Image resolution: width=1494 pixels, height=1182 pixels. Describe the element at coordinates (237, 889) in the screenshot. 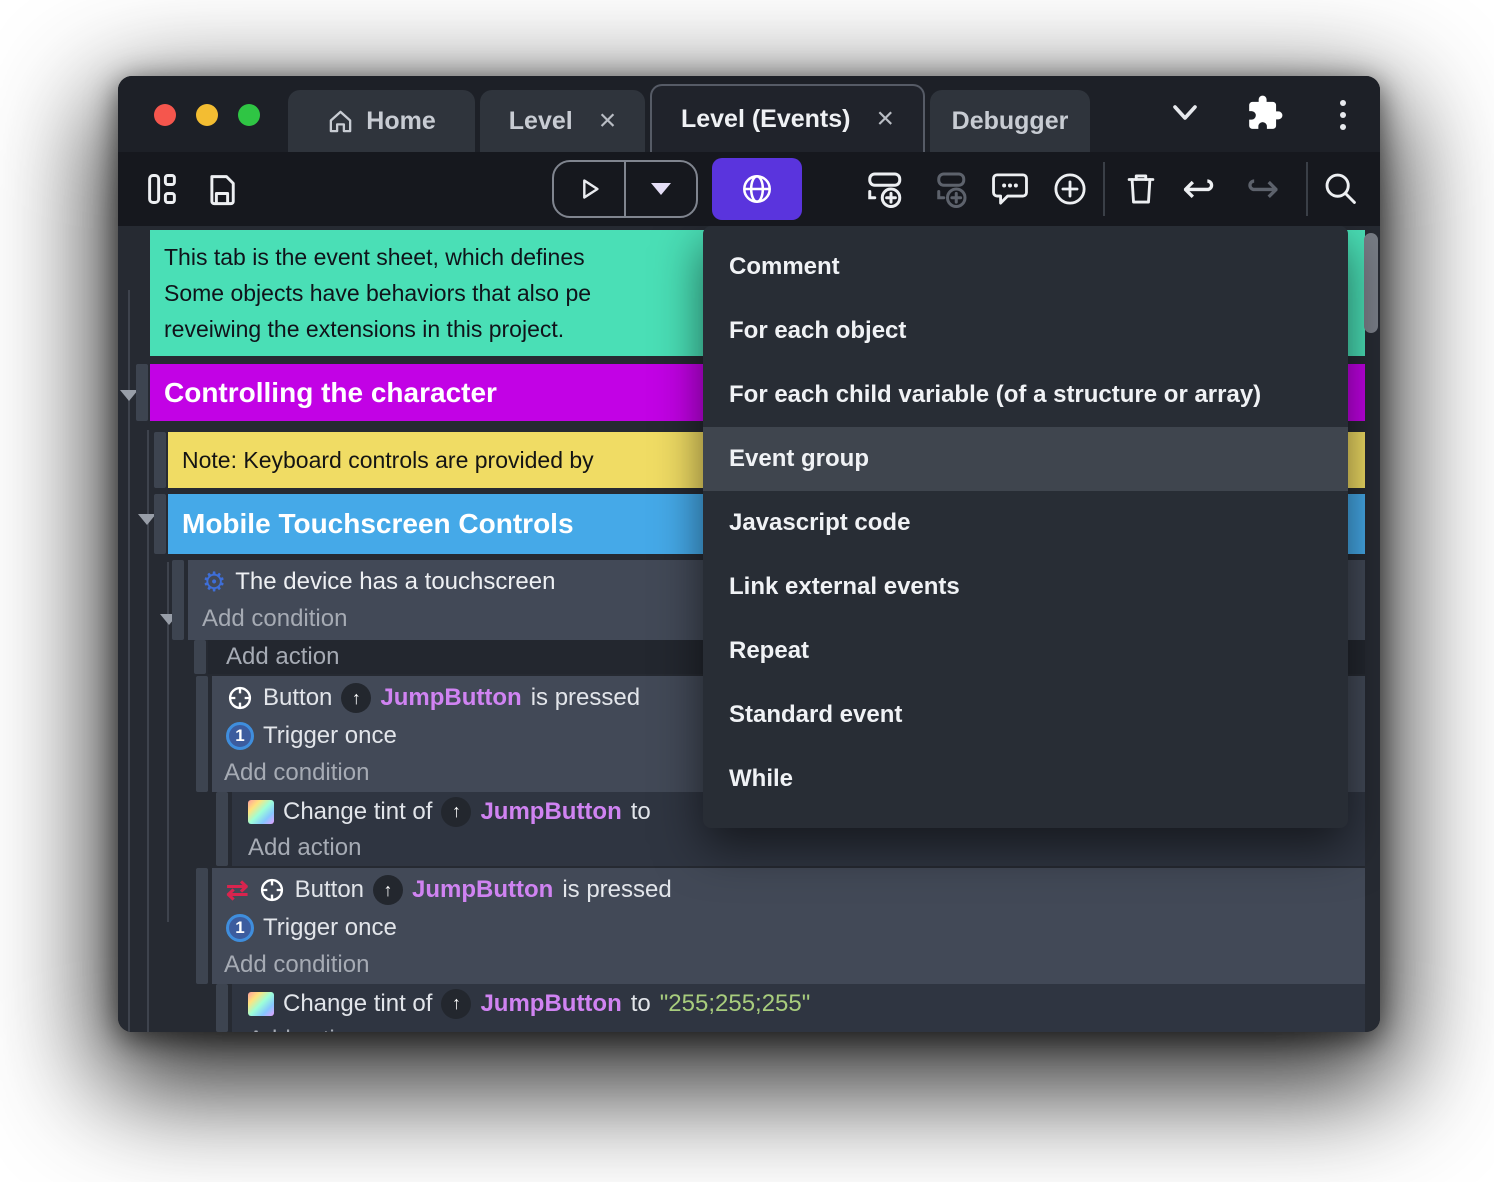

I see `inverted-condition-icon: ⇄` at that location.